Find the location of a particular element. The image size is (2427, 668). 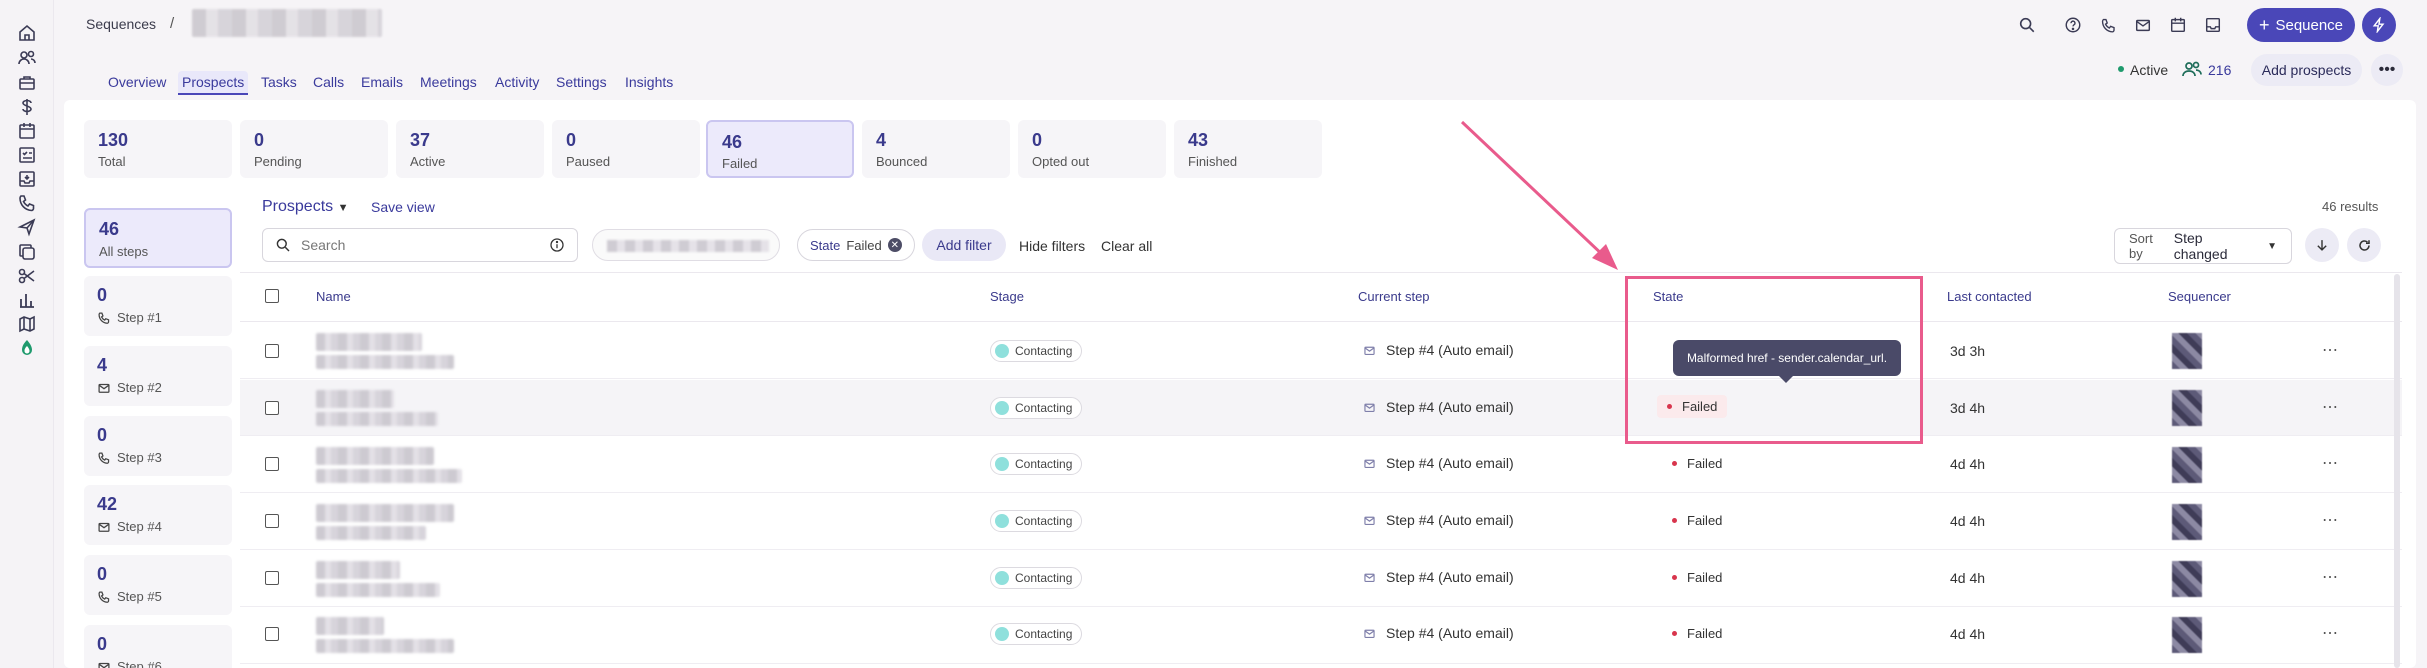

send-icon is located at coordinates (27, 227).